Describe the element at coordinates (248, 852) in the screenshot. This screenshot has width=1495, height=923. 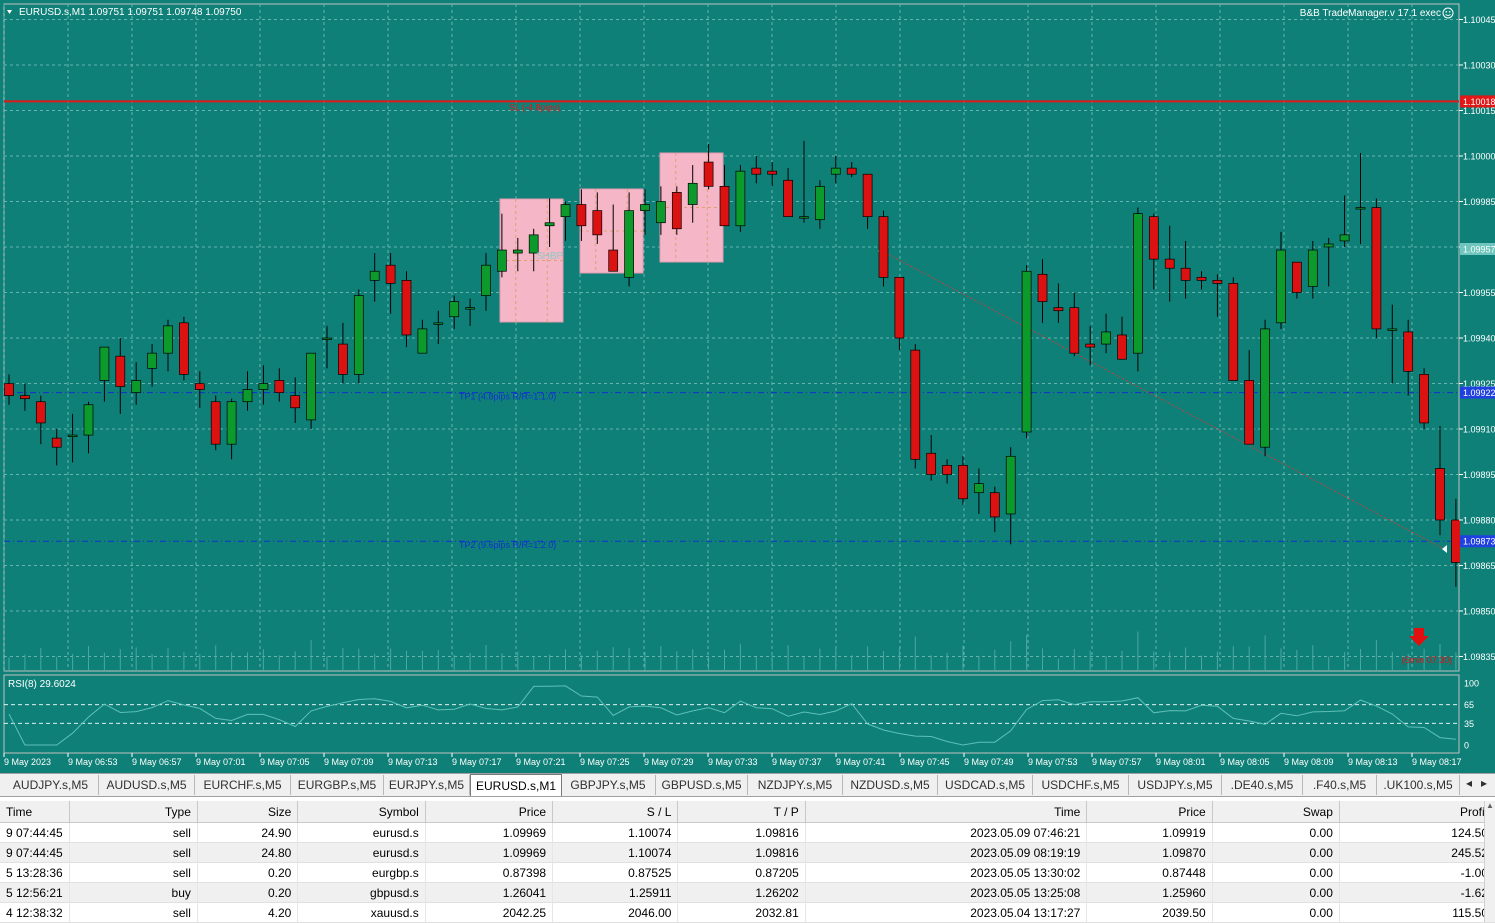
I see `table-cell: 24.80` at that location.